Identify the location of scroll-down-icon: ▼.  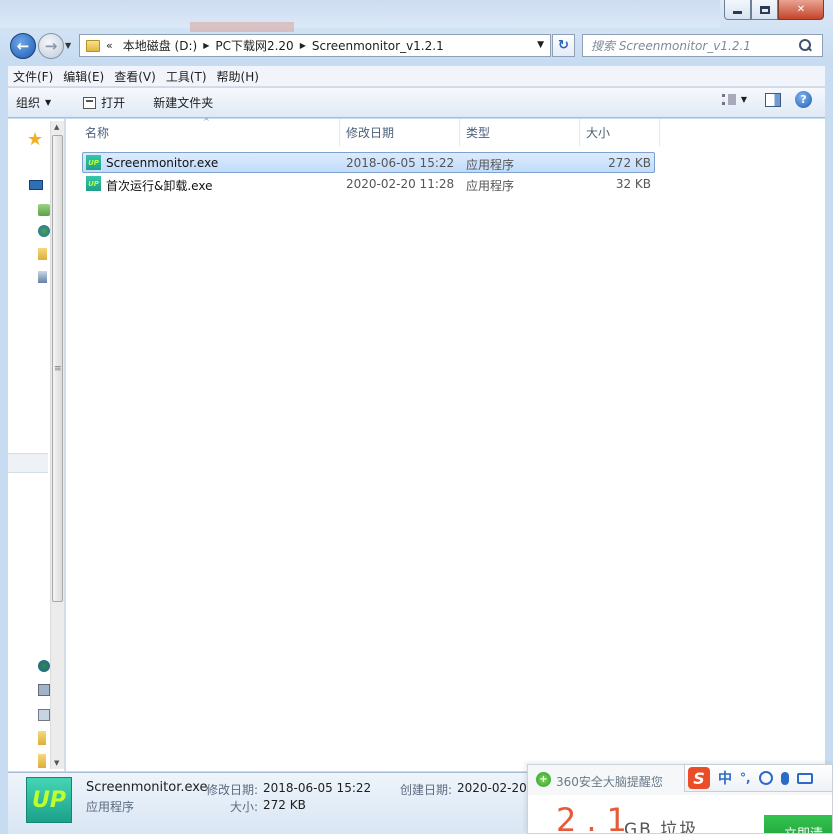
(56, 763).